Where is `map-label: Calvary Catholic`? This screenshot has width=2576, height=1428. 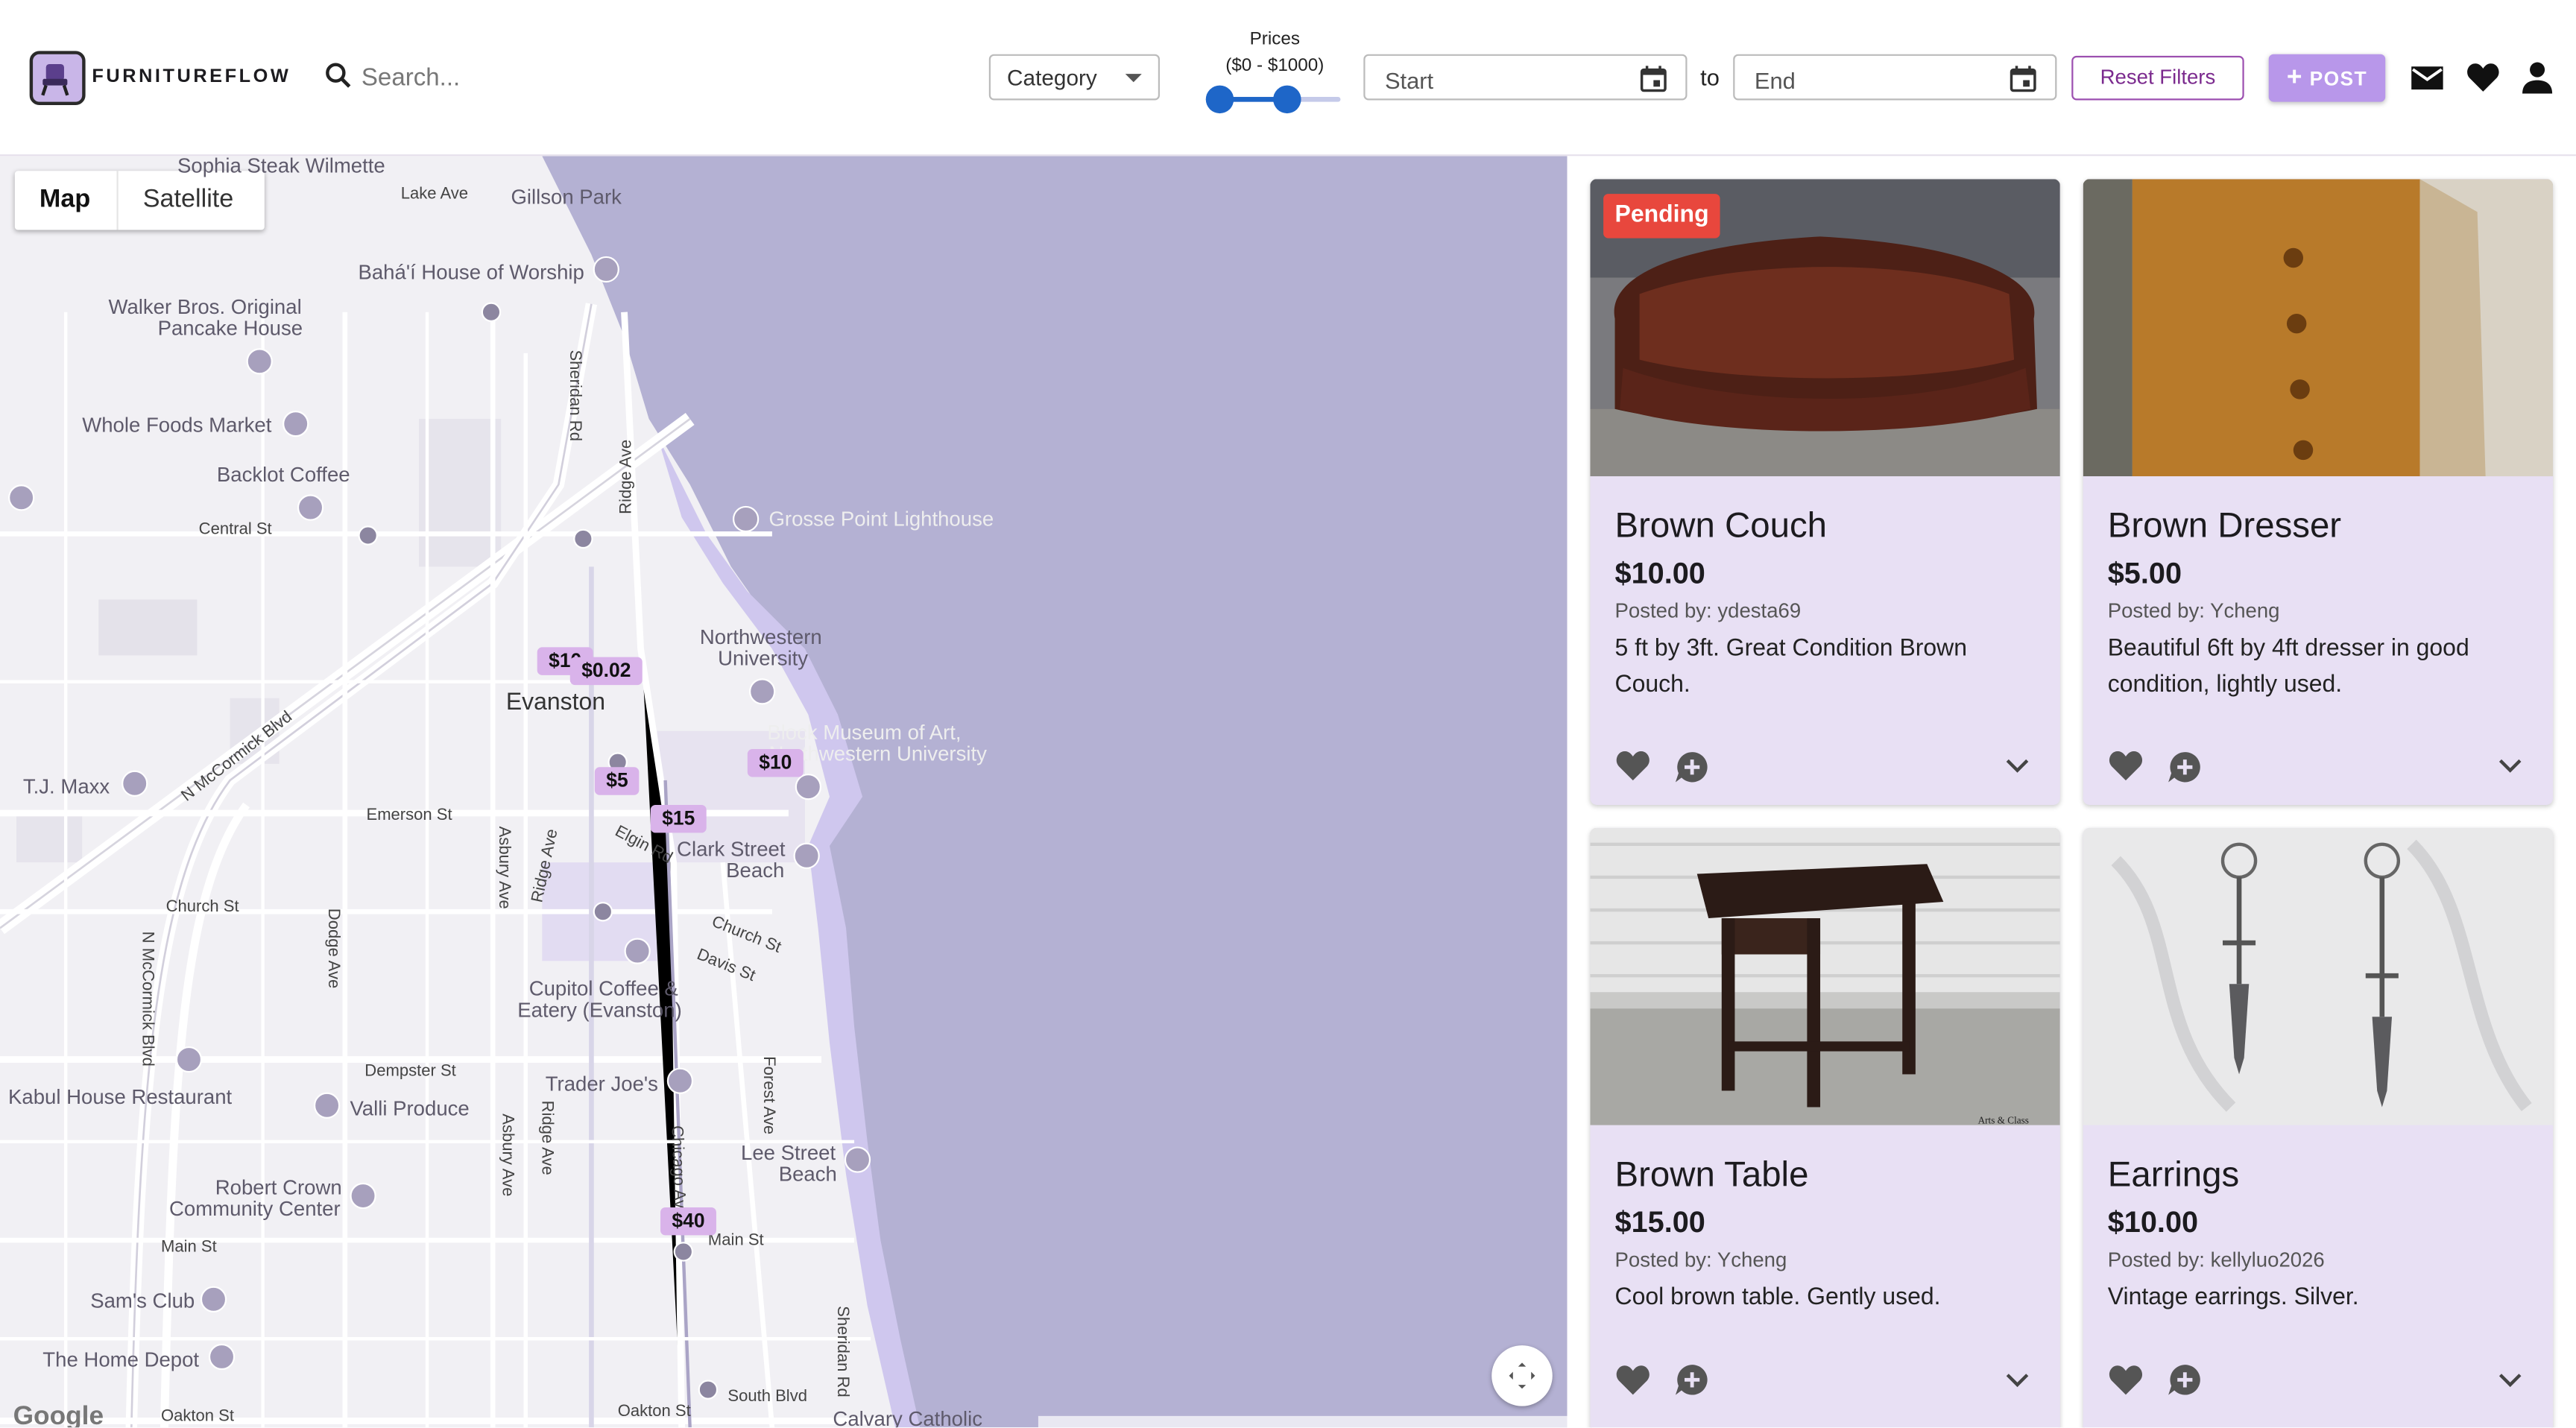 map-label: Calvary Catholic is located at coordinates (908, 1417).